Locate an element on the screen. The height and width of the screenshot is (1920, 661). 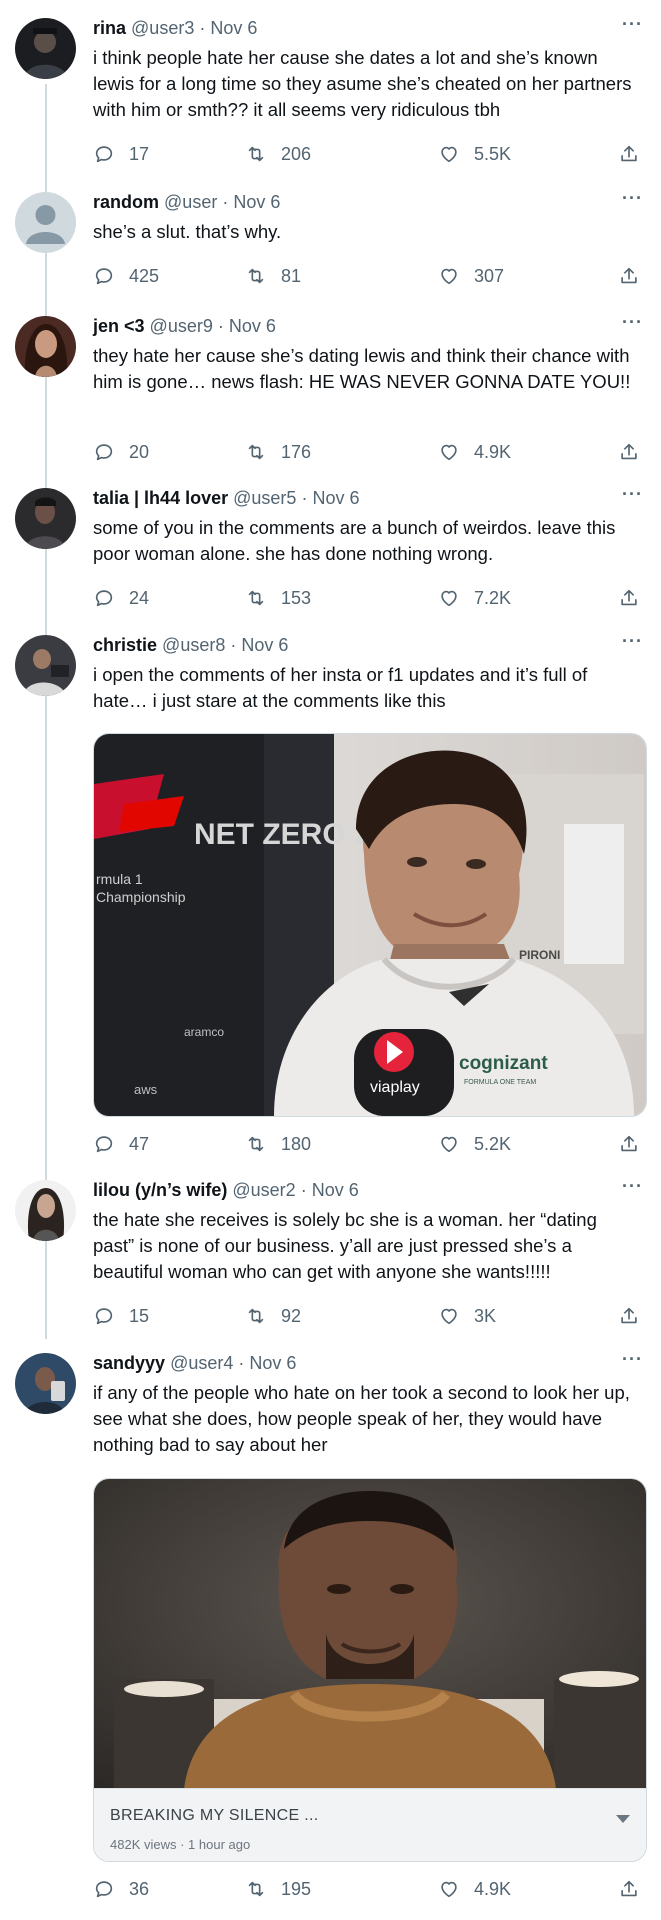
like-button: 5.2K is located at coordinates (474, 1144).